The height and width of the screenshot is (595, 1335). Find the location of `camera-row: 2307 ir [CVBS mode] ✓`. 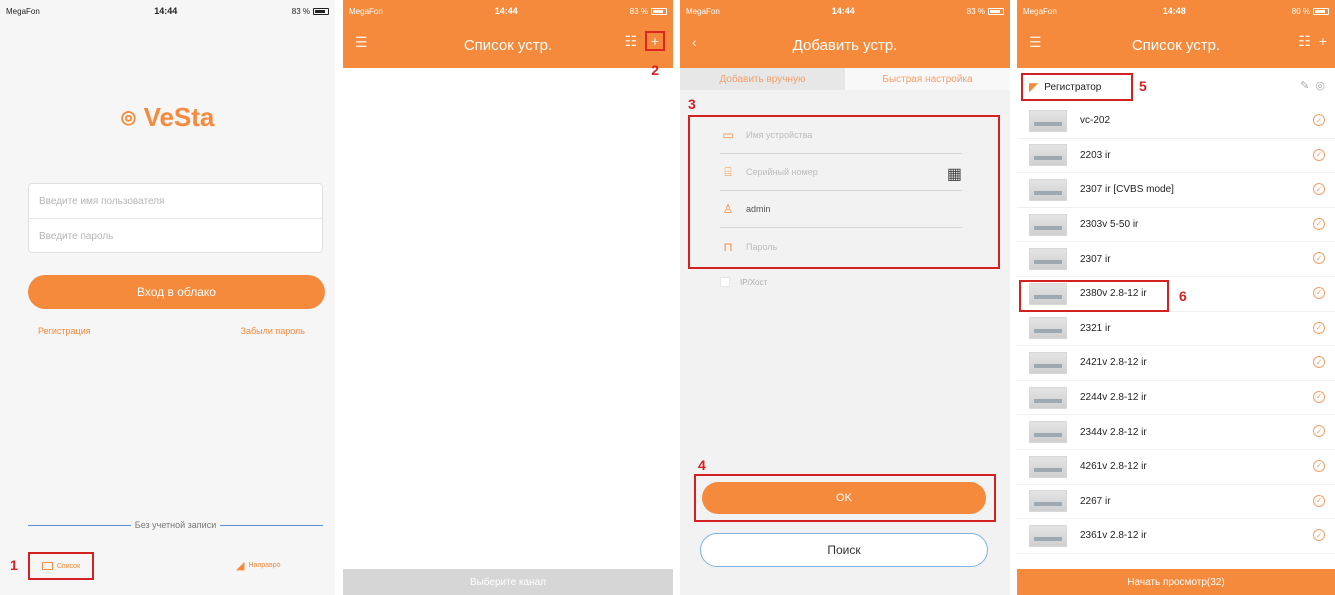

camera-row: 2307 ir [CVBS mode] ✓ is located at coordinates (1176, 190).